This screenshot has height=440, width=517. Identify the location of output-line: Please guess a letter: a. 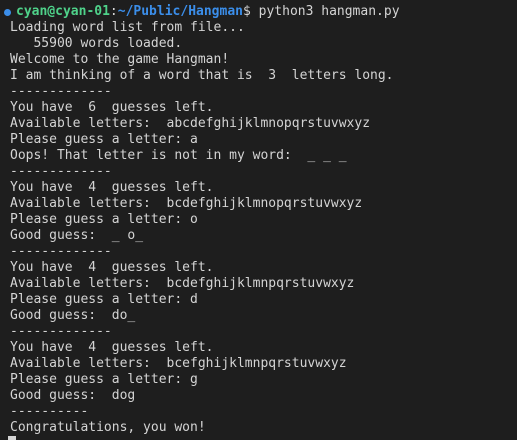
(104, 139).